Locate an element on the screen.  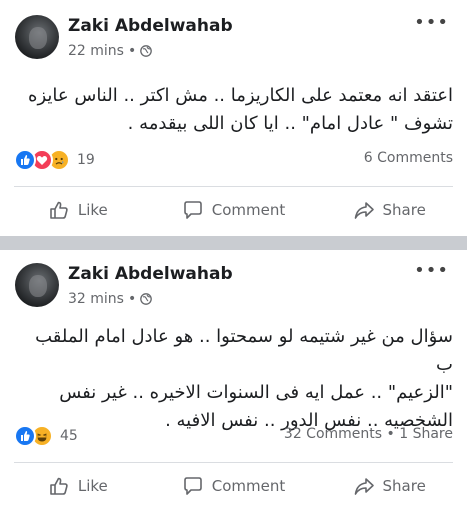
reaction-count: 45 is located at coordinates (69, 436).